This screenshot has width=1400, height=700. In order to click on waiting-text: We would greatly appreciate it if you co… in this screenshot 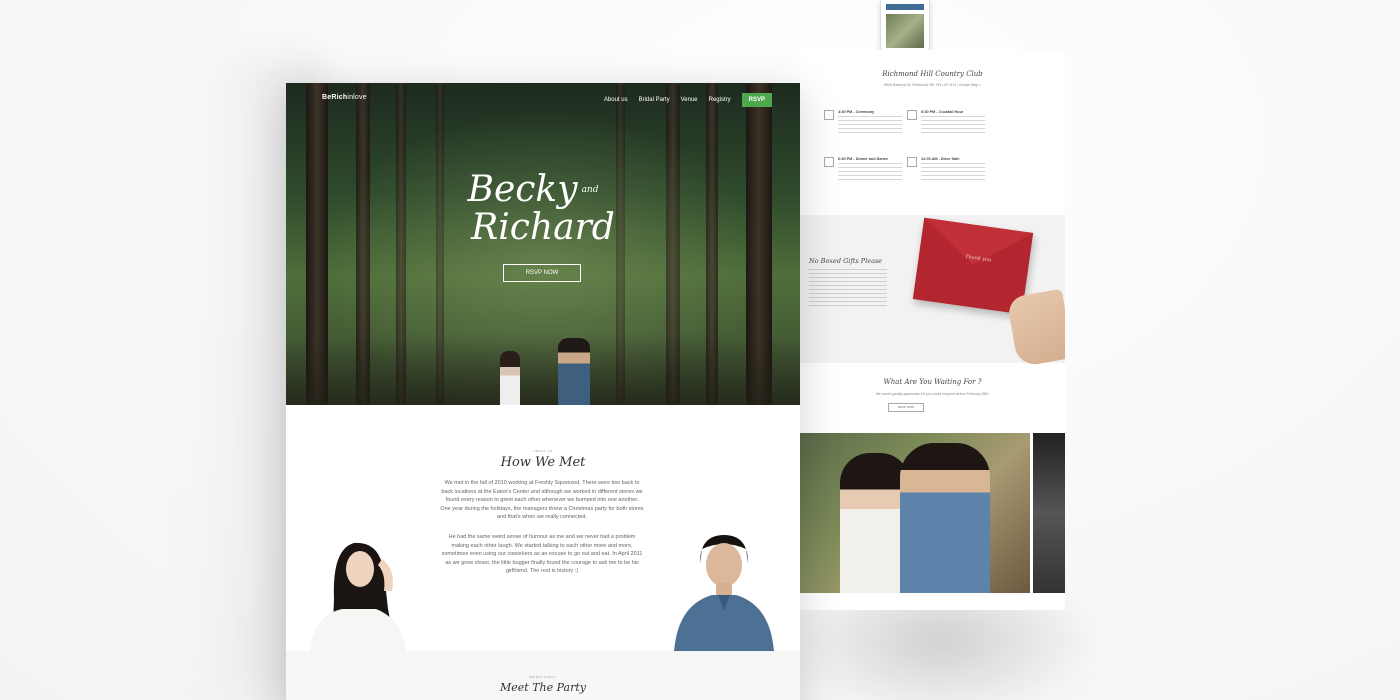, I will do `click(932, 394)`.